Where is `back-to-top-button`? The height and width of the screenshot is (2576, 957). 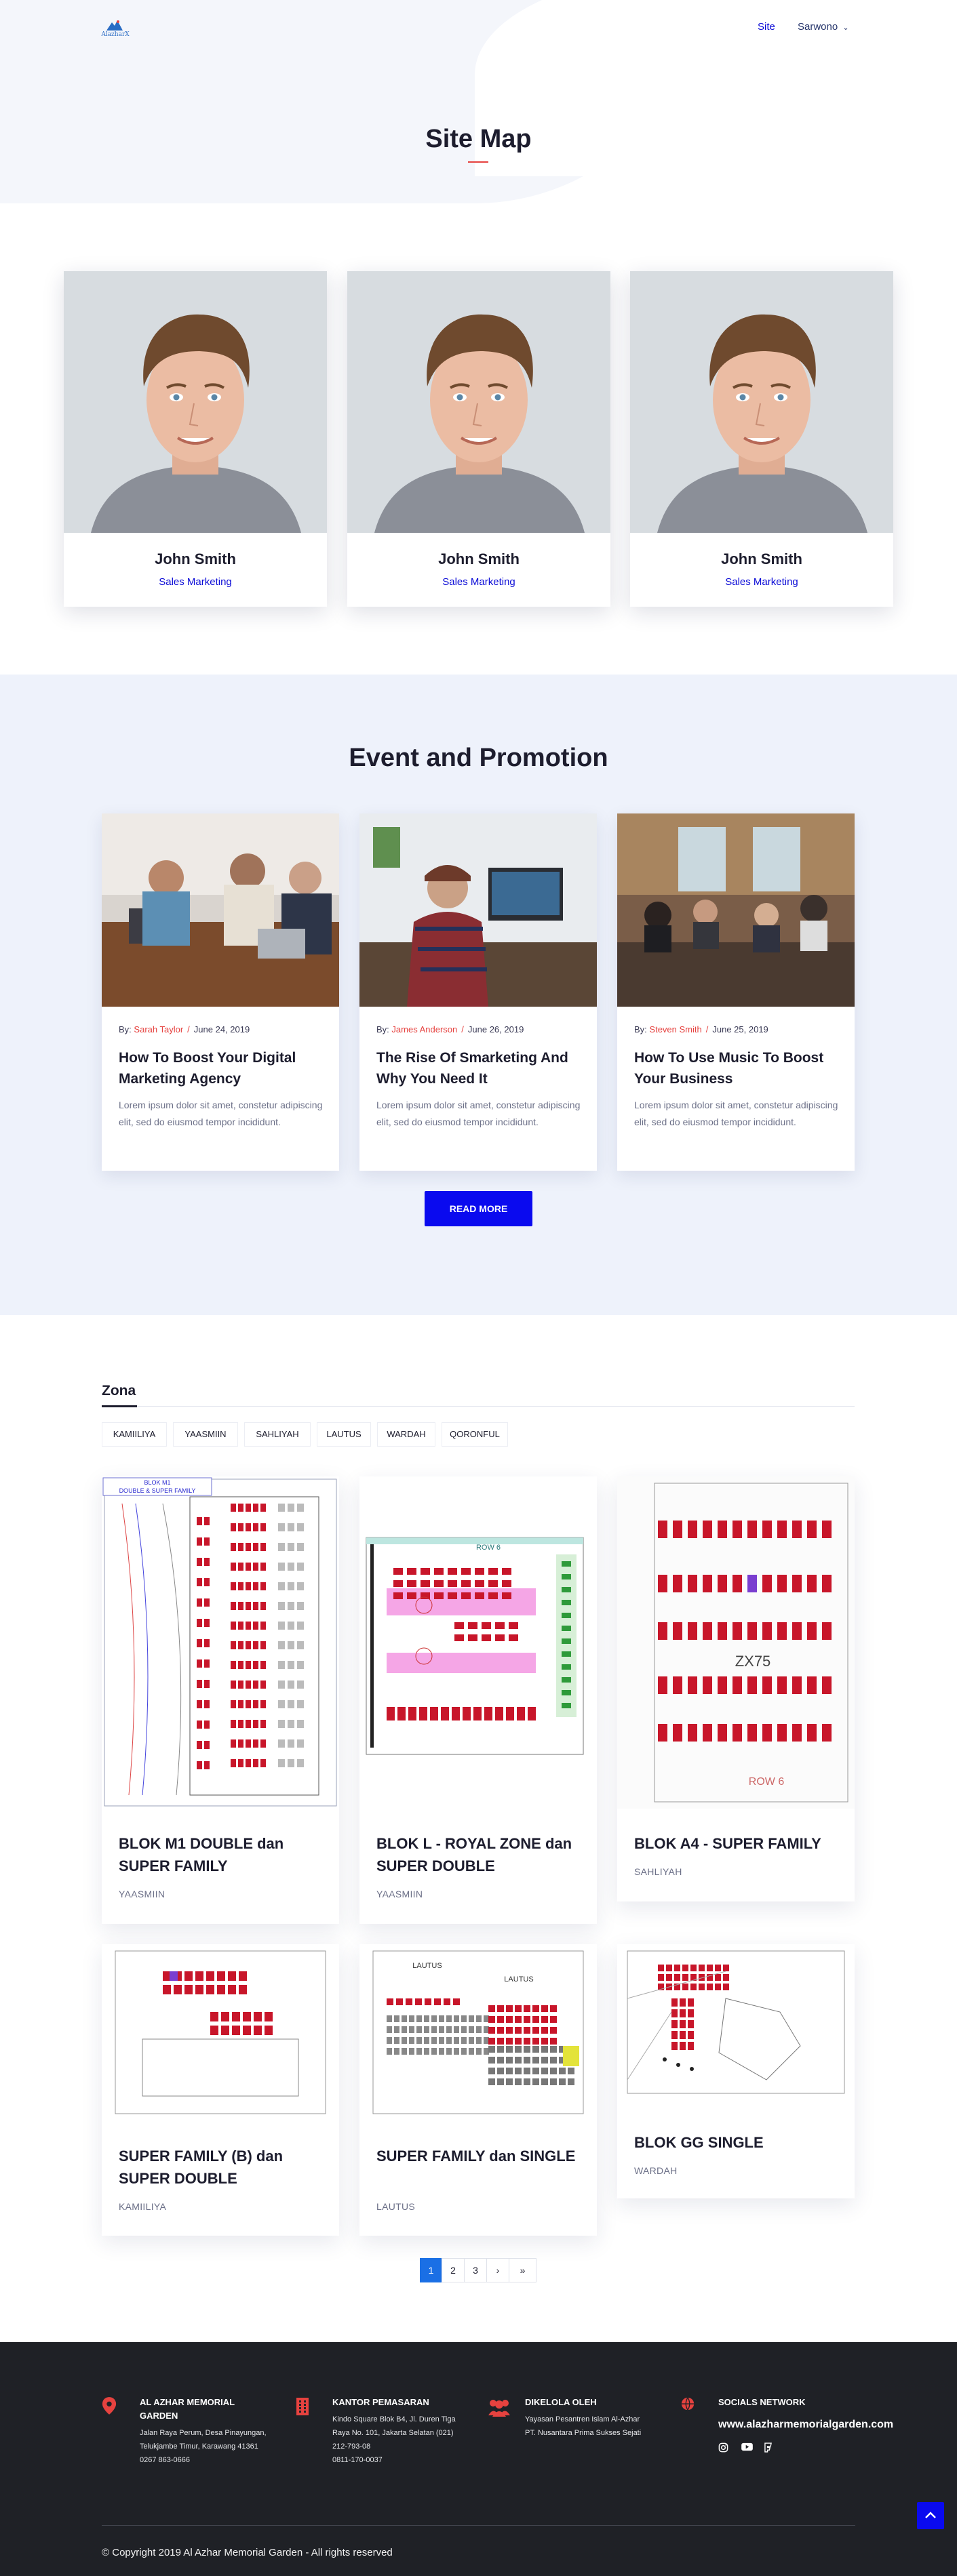 back-to-top-button is located at coordinates (931, 2515).